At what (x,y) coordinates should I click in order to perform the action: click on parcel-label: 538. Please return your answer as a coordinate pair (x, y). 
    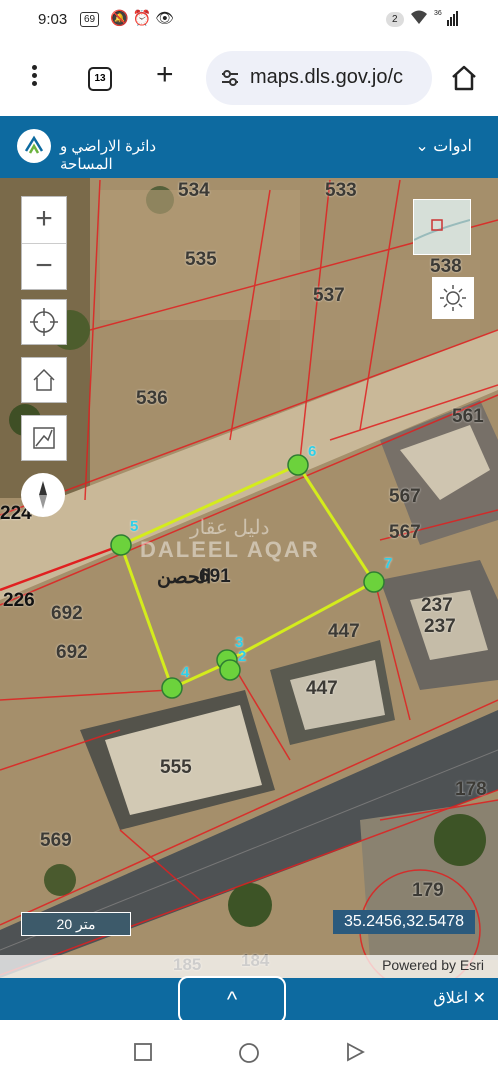
    Looking at the image, I should click on (446, 266).